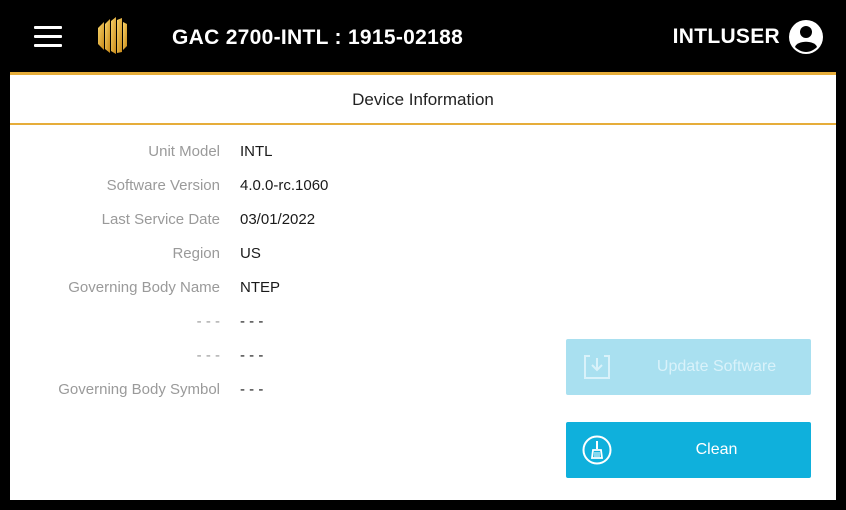  What do you see at coordinates (256, 151) in the screenshot?
I see `info-value: INTL` at bounding box center [256, 151].